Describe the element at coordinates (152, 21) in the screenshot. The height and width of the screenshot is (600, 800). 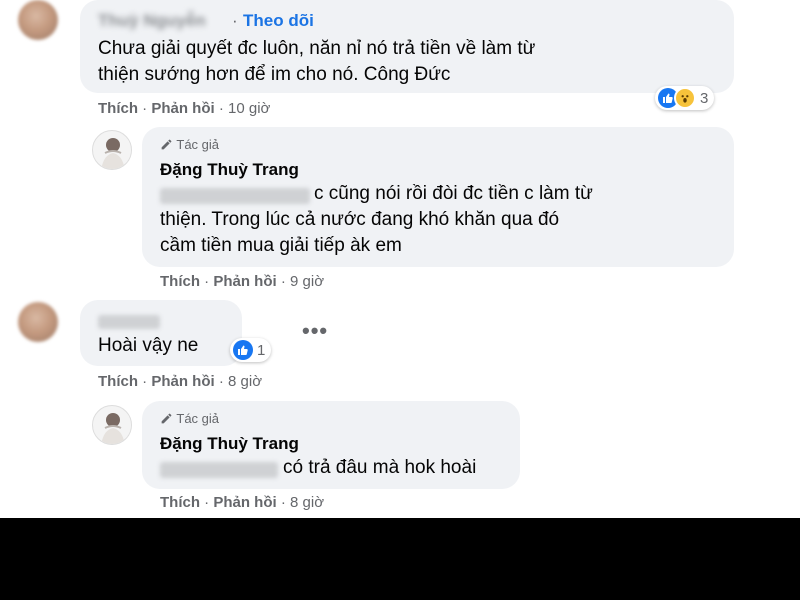
I see `commenter-name: Thuỳ Nguyễn` at that location.